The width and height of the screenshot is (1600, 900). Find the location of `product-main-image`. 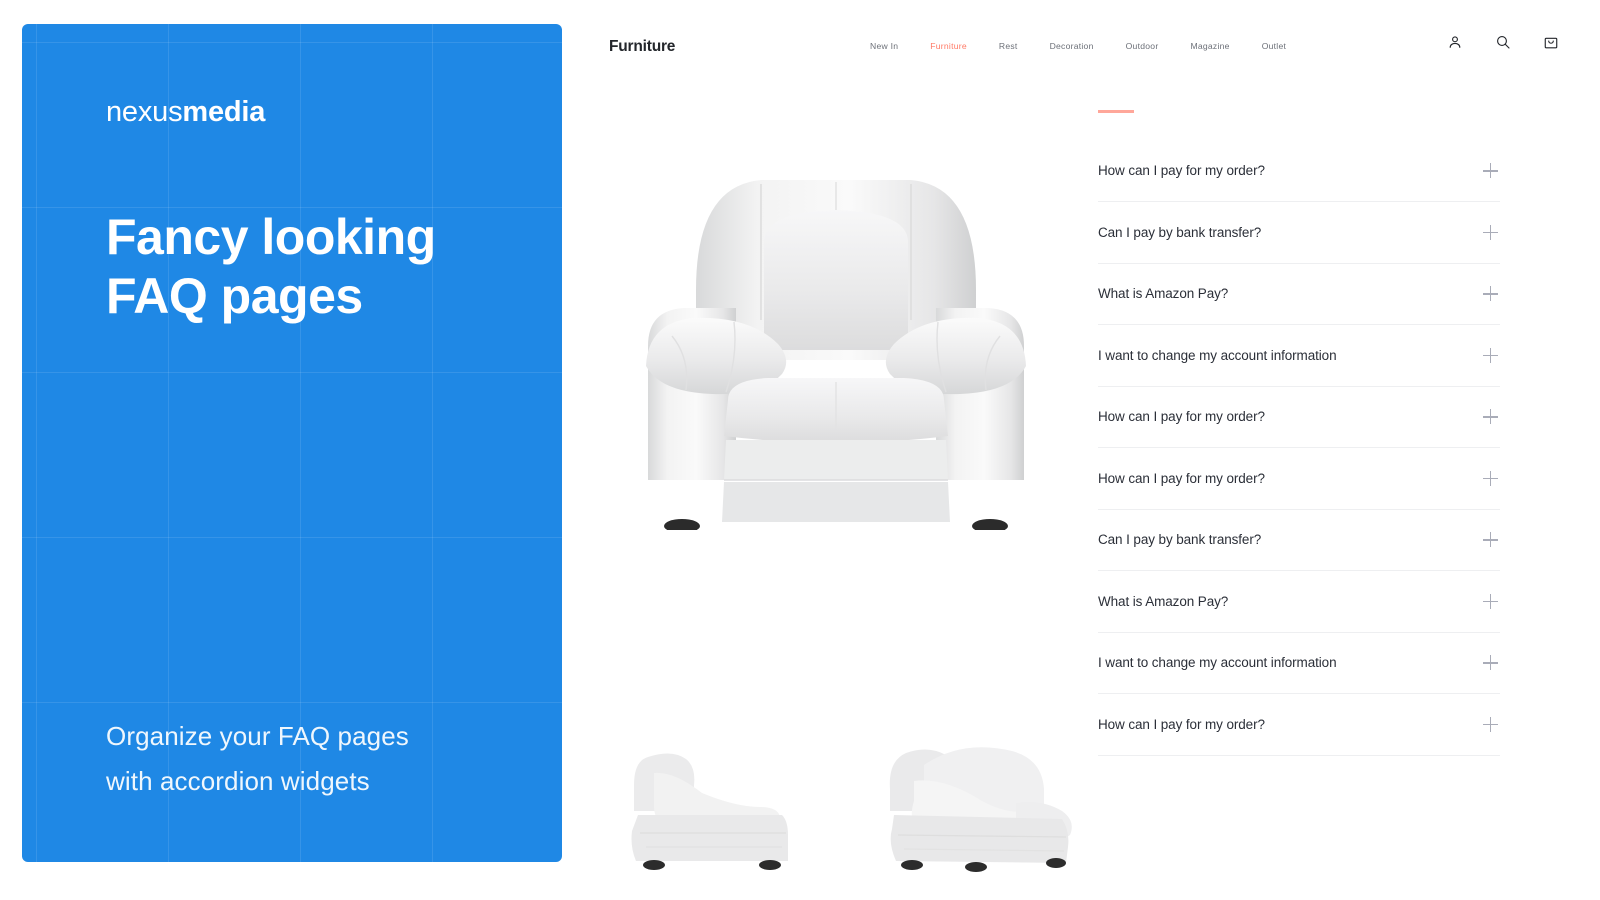

product-main-image is located at coordinates (836, 341).